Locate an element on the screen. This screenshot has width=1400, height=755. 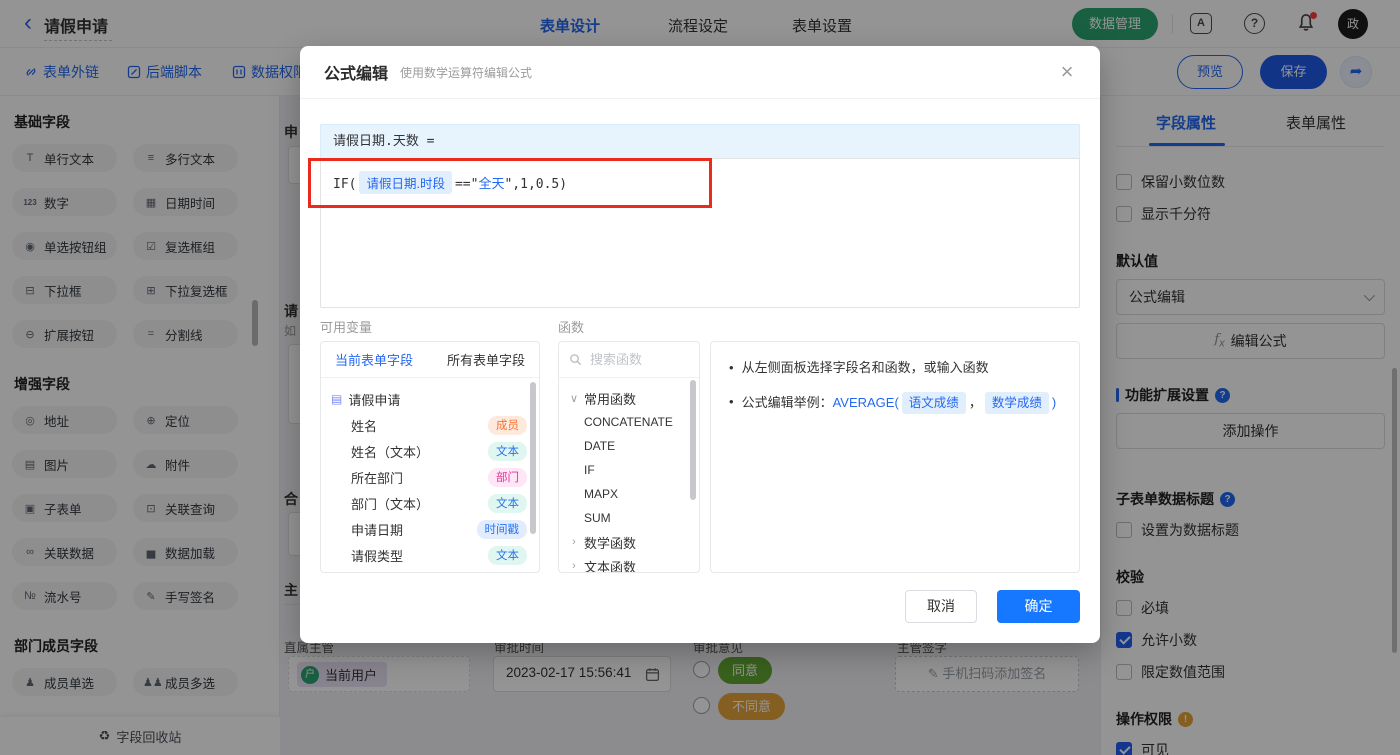
variable-row-name: 姓名 成员 is located at coordinates (430, 425).